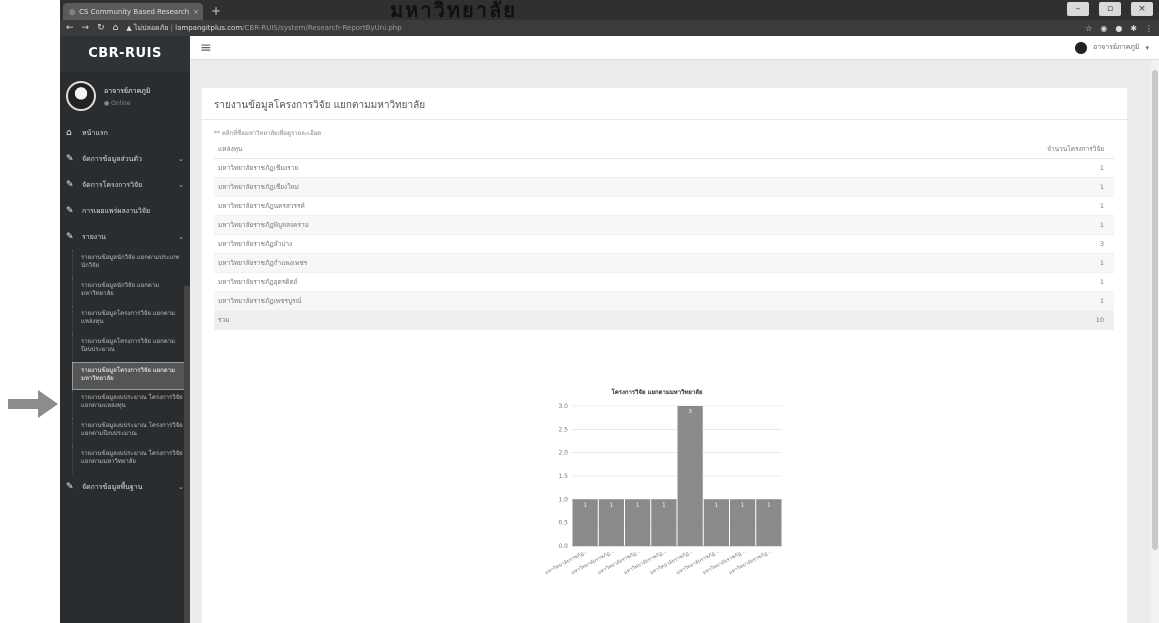 This screenshot has width=1159, height=623. Describe the element at coordinates (563, 499) in the screenshot. I see `y-tick-label: 1.0` at that location.